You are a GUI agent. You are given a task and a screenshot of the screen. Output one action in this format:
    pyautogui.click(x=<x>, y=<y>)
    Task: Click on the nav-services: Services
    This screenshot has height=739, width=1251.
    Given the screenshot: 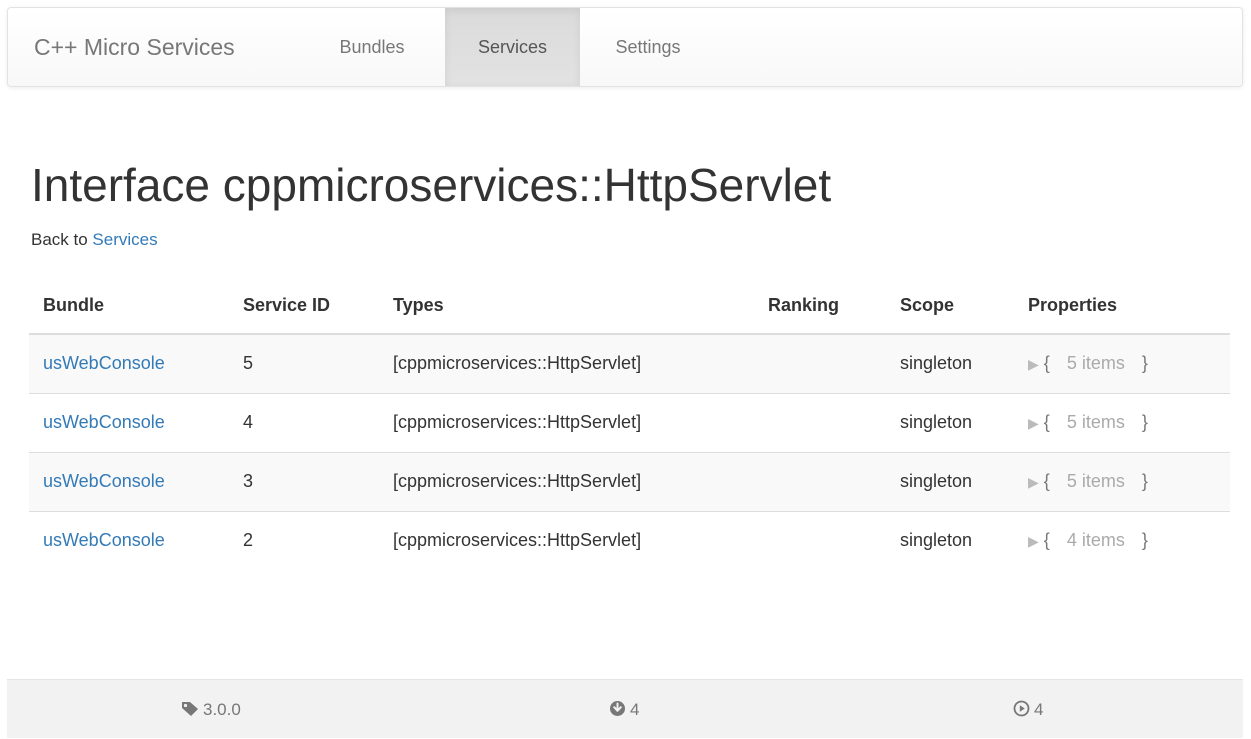 What is the action you would take?
    pyautogui.click(x=512, y=47)
    